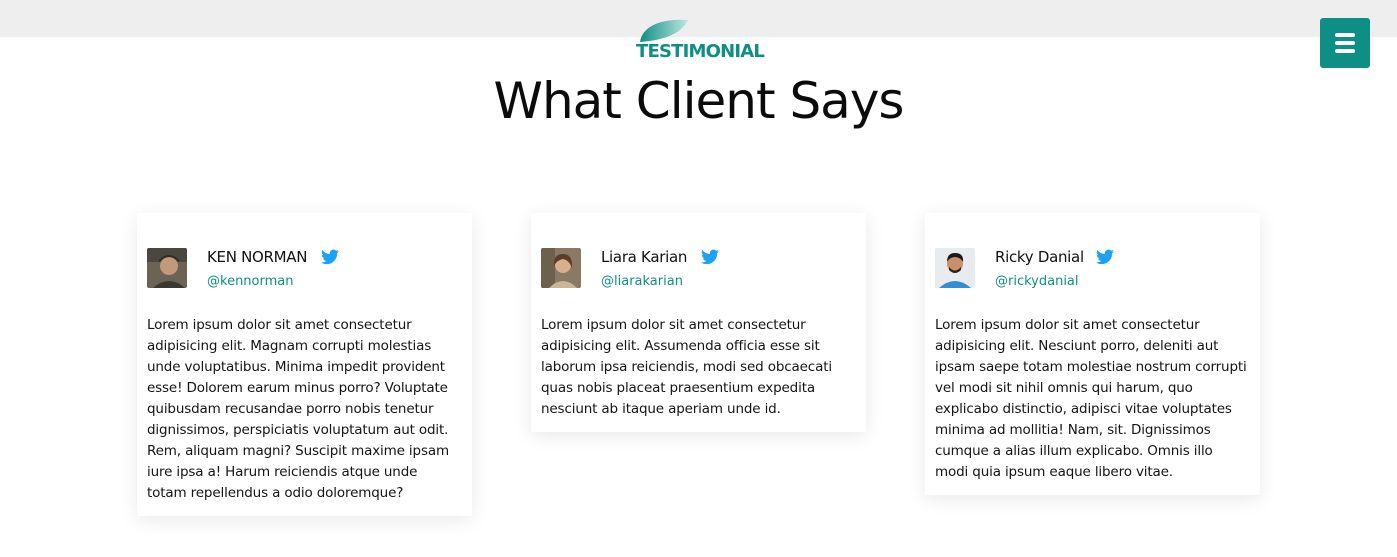  I want to click on hamburger-icon, so click(1345, 43).